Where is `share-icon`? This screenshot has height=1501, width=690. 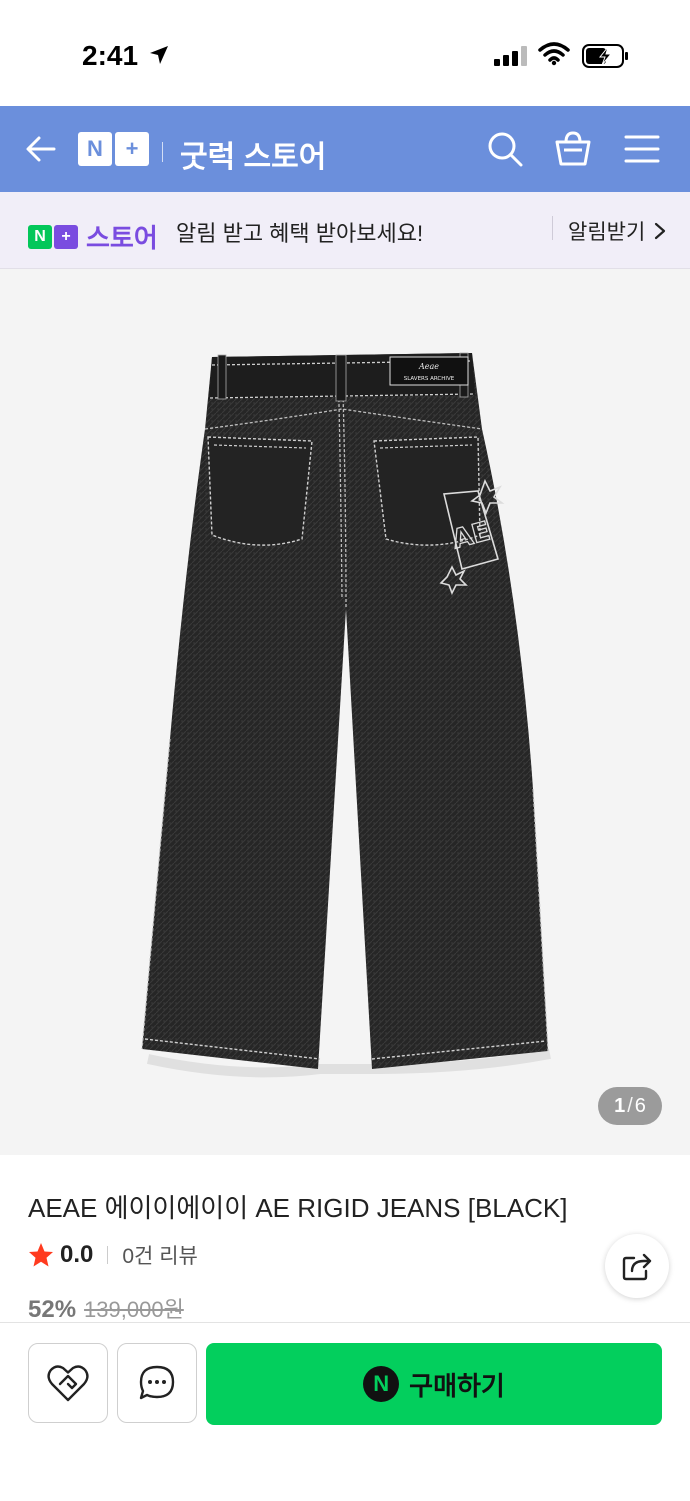
share-icon is located at coordinates (637, 1267).